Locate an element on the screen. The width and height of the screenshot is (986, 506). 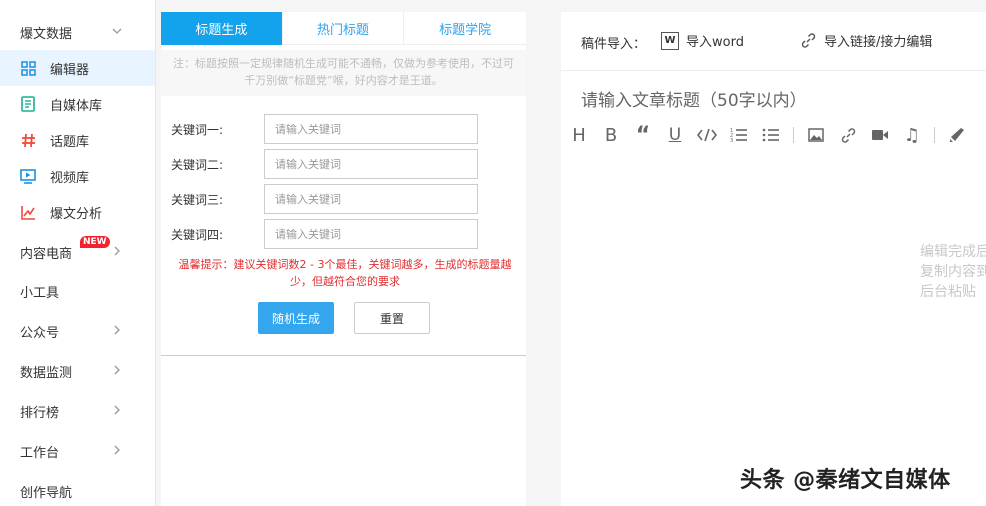
sidebar-item-analysis: 爆文分析 is located at coordinates (77, 212).